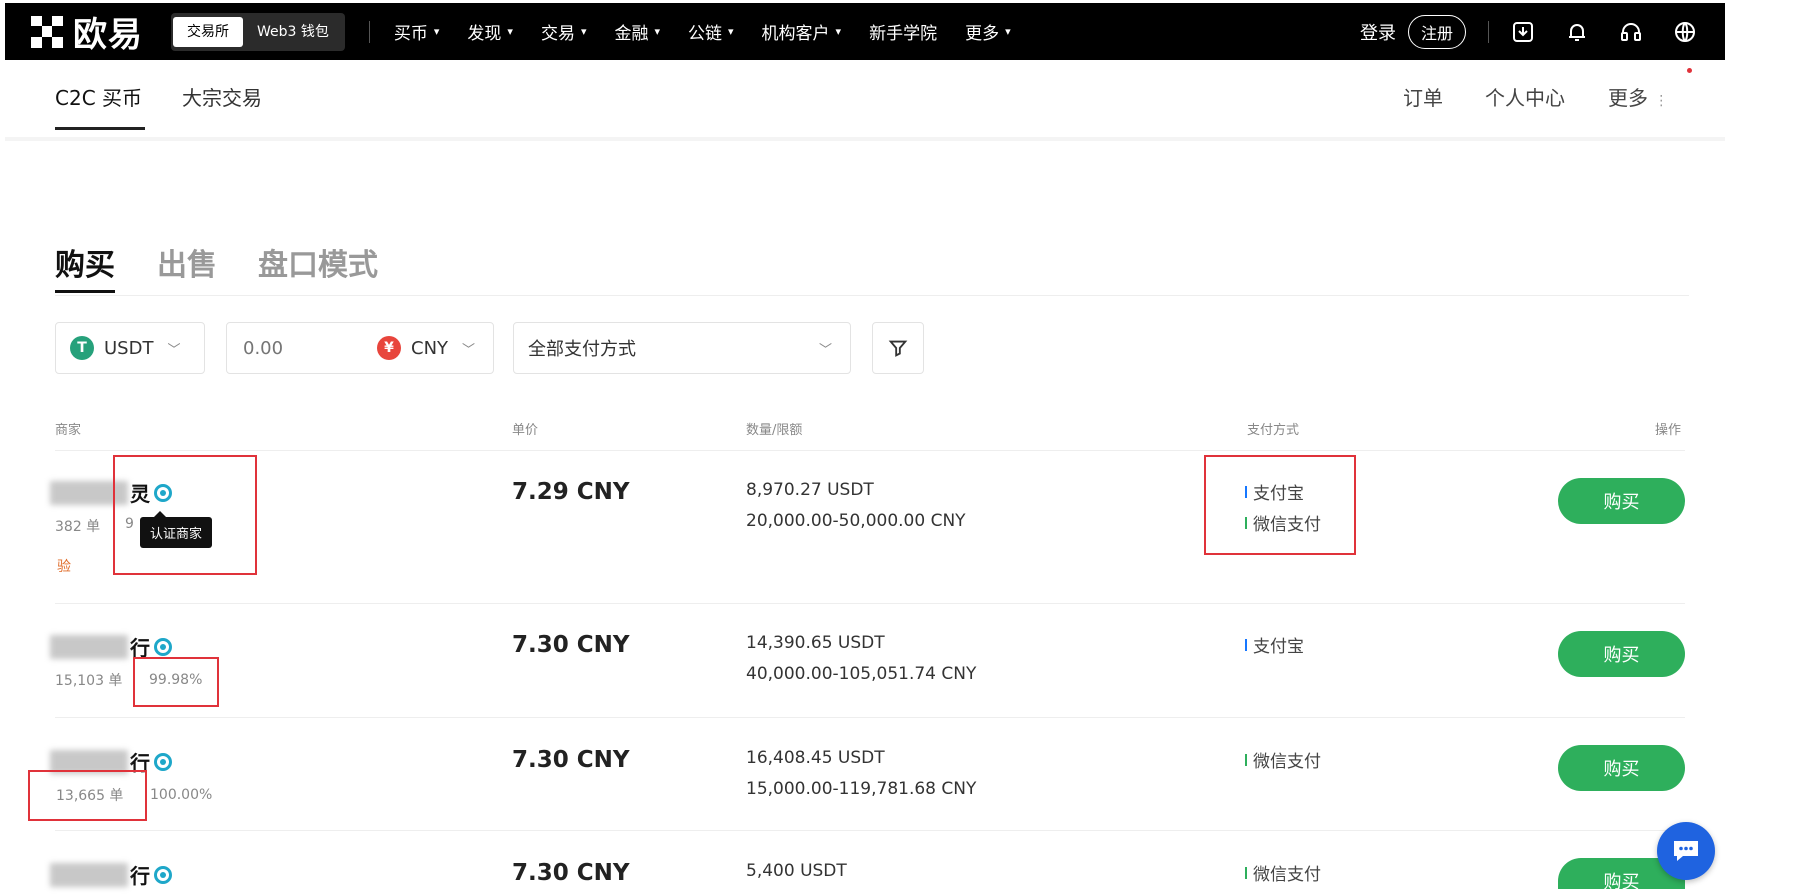 This screenshot has width=1798, height=894. Describe the element at coordinates (140, 876) in the screenshot. I see `name-suffix: 行` at that location.